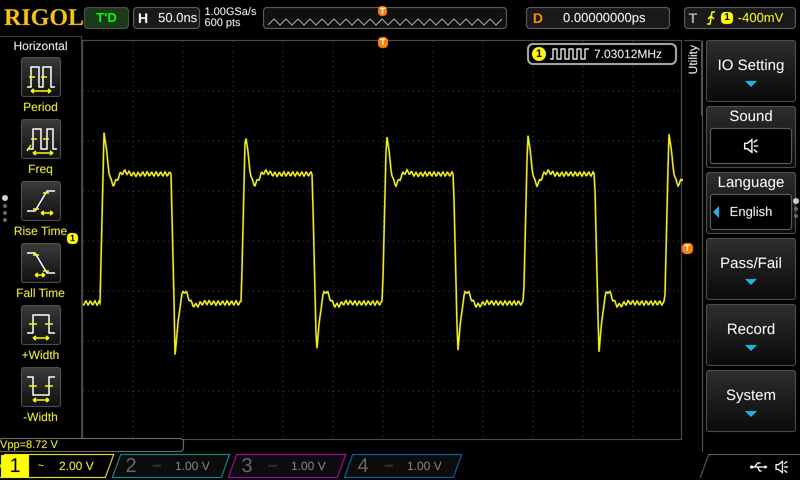 This screenshot has height=480, width=800. What do you see at coordinates (716, 212) in the screenshot?
I see `left-arrow-icon` at bounding box center [716, 212].